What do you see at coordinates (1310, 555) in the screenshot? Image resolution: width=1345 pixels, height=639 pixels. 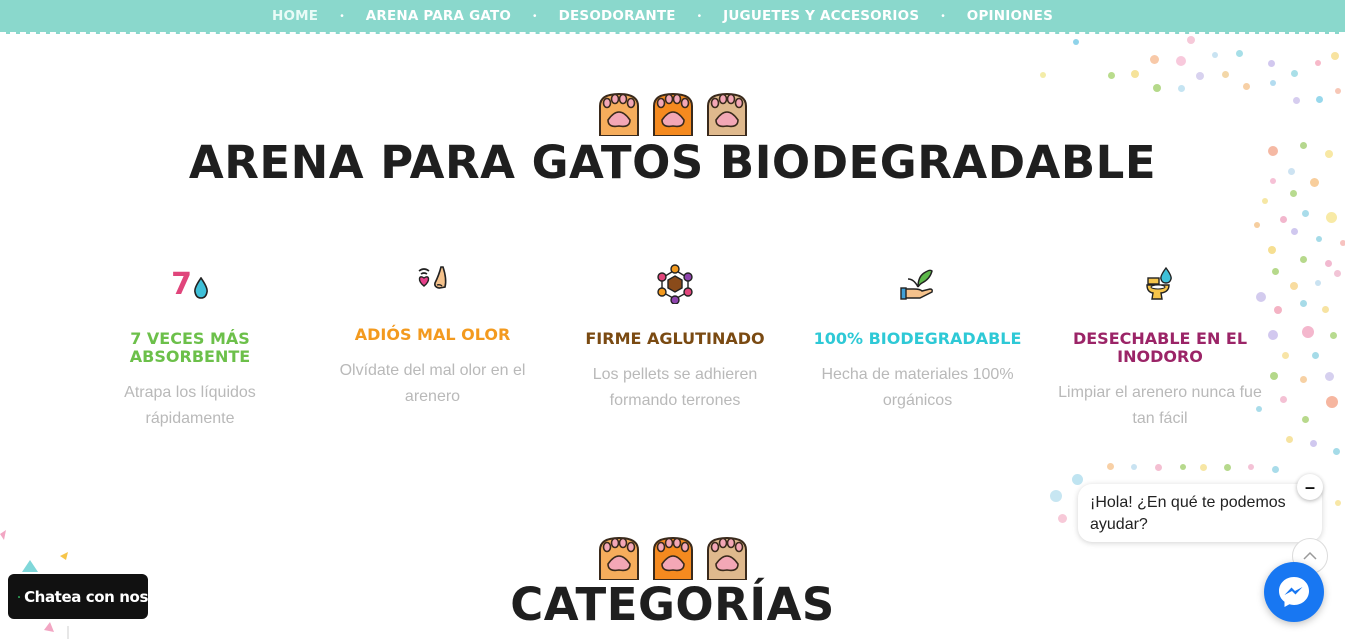 I see `chevron-up-icon` at bounding box center [1310, 555].